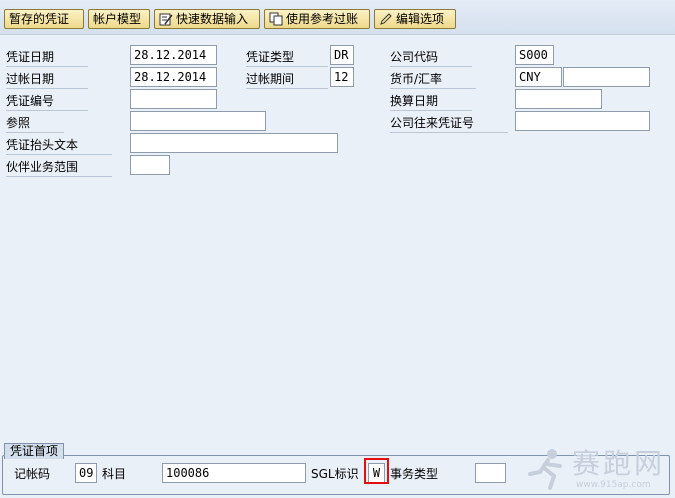 This screenshot has width=675, height=498. Describe the element at coordinates (35, 124) in the screenshot. I see `reference-label: 参照` at that location.